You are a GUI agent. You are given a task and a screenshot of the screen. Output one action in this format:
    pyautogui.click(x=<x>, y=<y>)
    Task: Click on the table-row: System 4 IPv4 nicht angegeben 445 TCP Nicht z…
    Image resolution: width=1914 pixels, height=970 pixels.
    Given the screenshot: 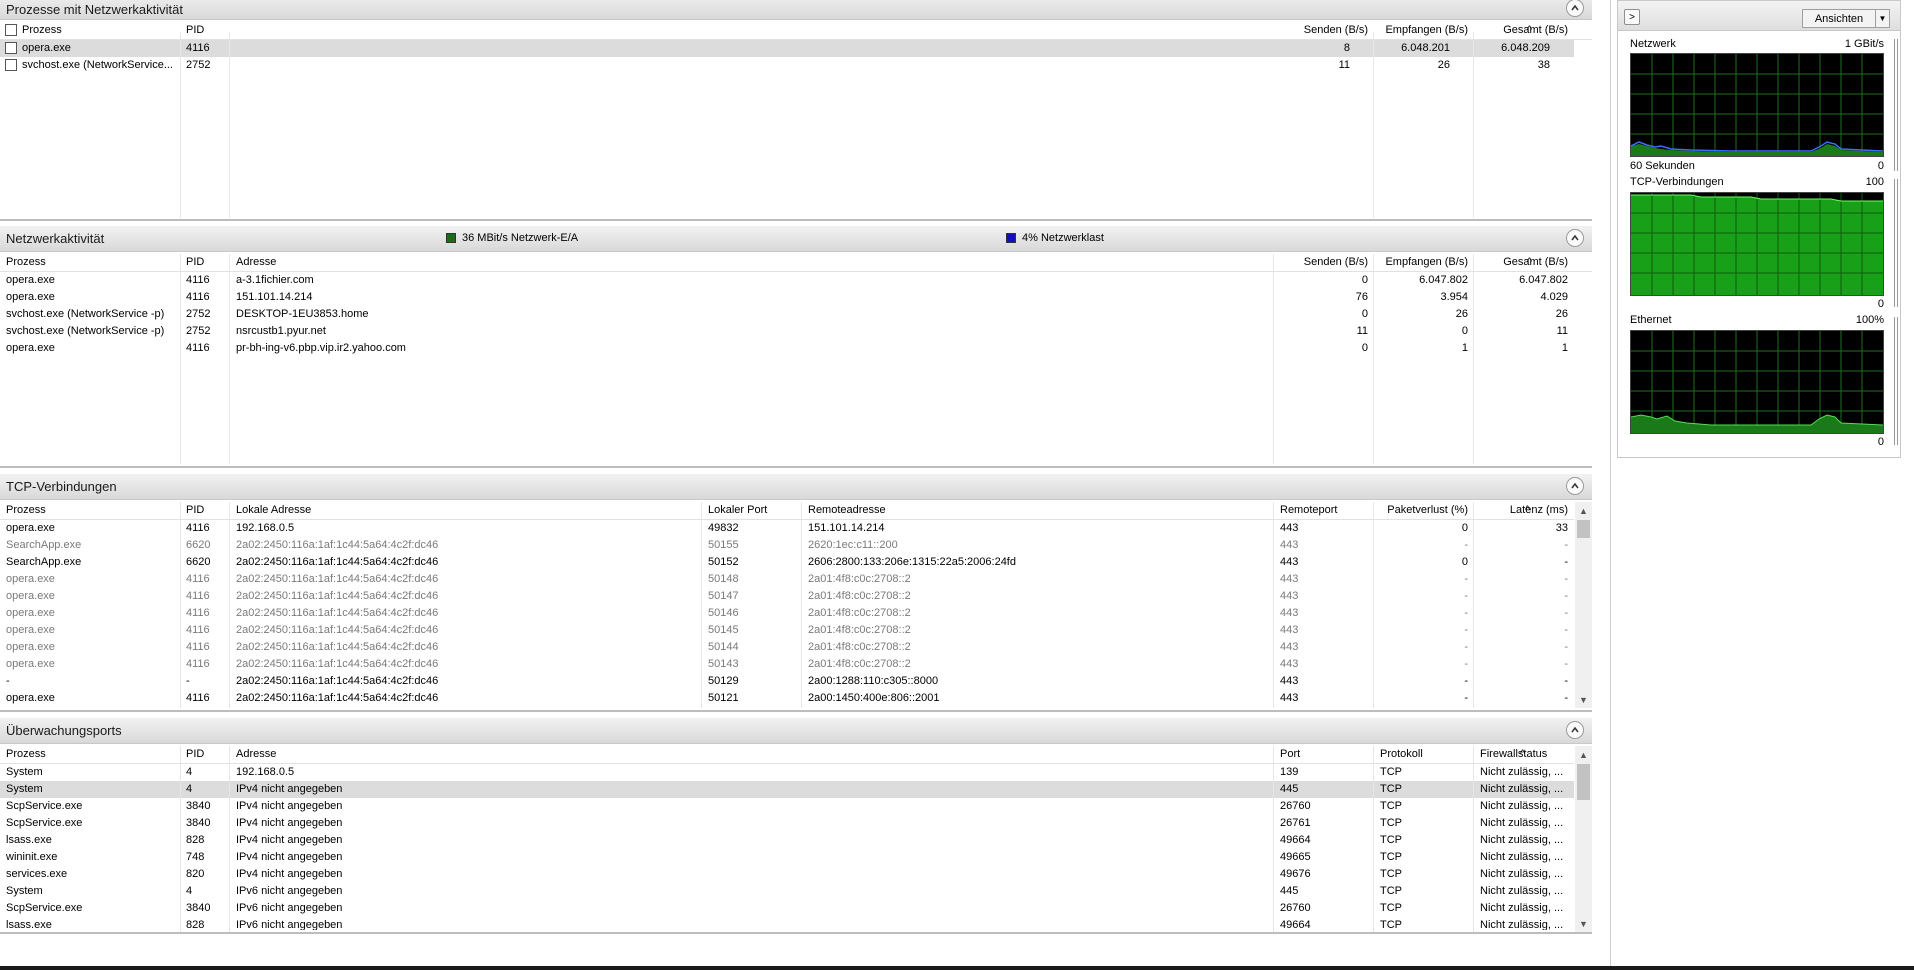 What is the action you would take?
    pyautogui.click(x=787, y=789)
    